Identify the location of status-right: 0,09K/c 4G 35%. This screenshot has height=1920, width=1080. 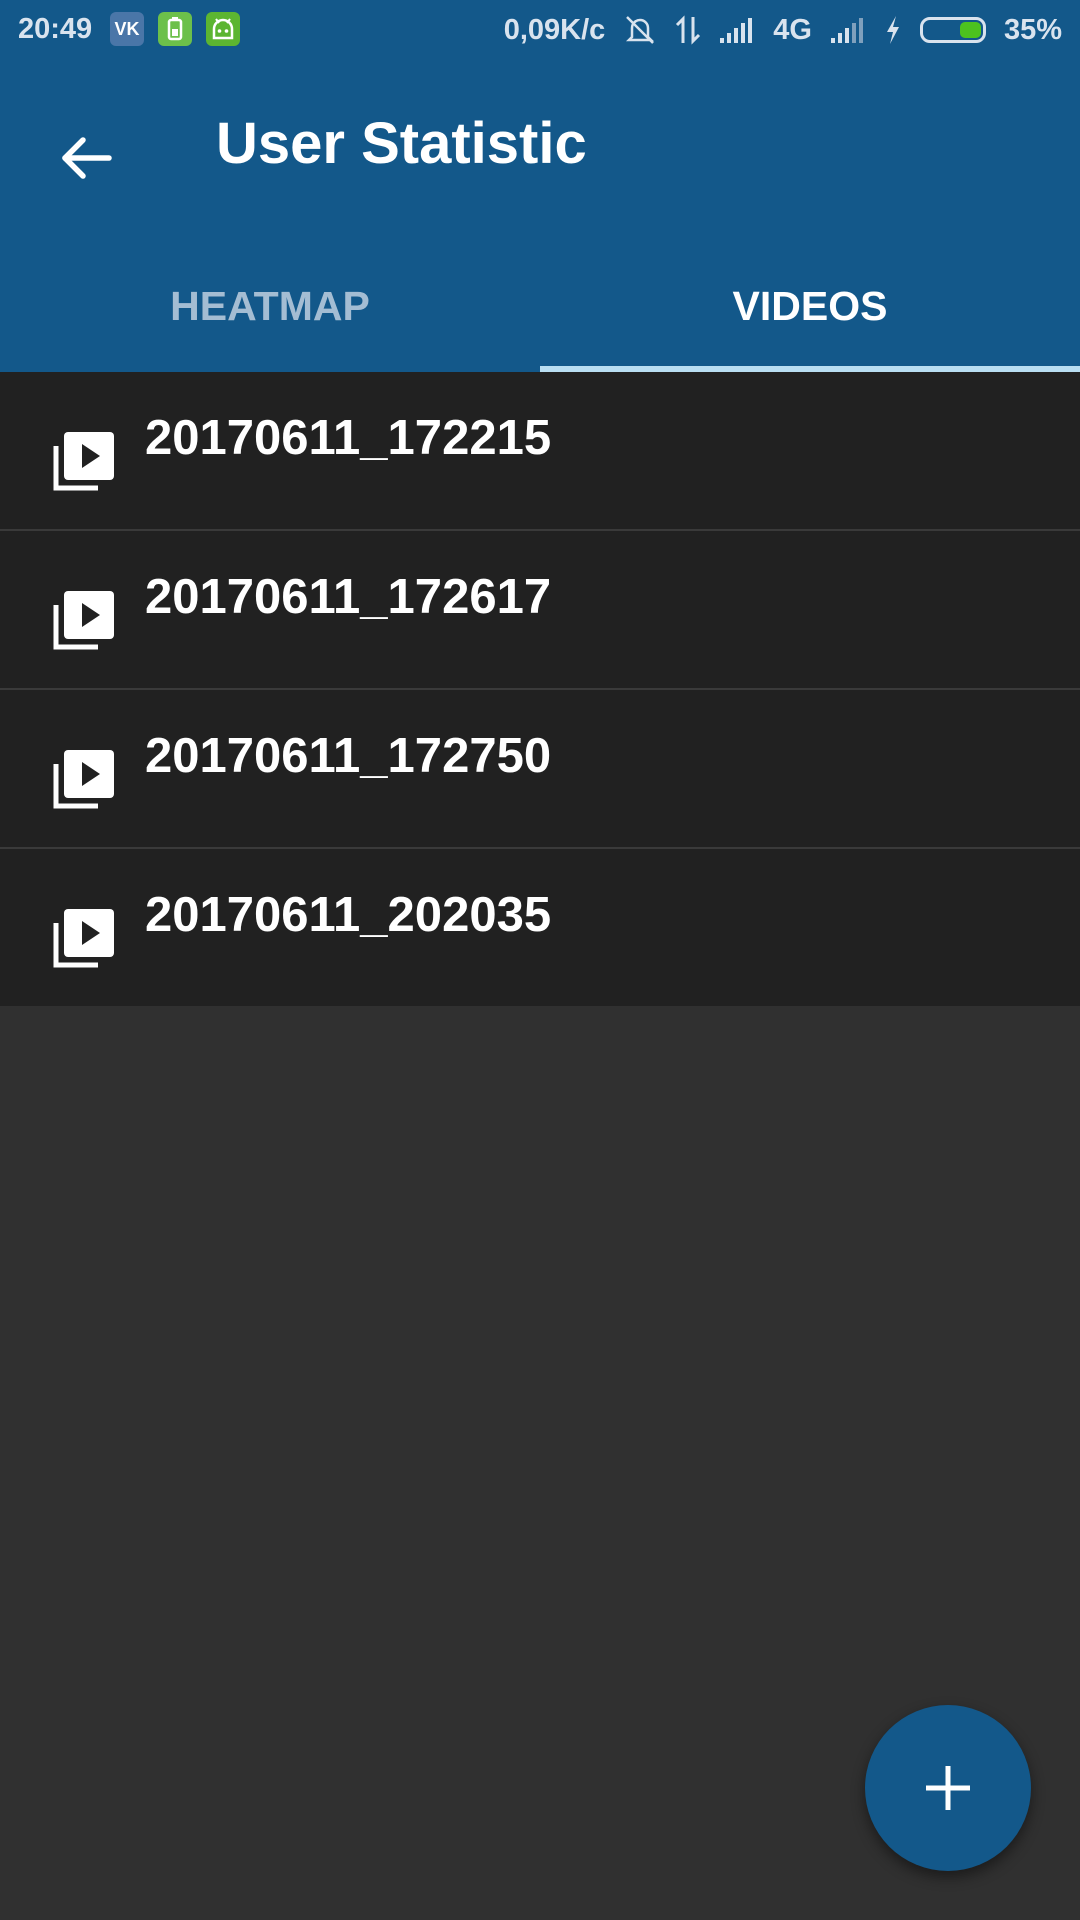
(783, 30).